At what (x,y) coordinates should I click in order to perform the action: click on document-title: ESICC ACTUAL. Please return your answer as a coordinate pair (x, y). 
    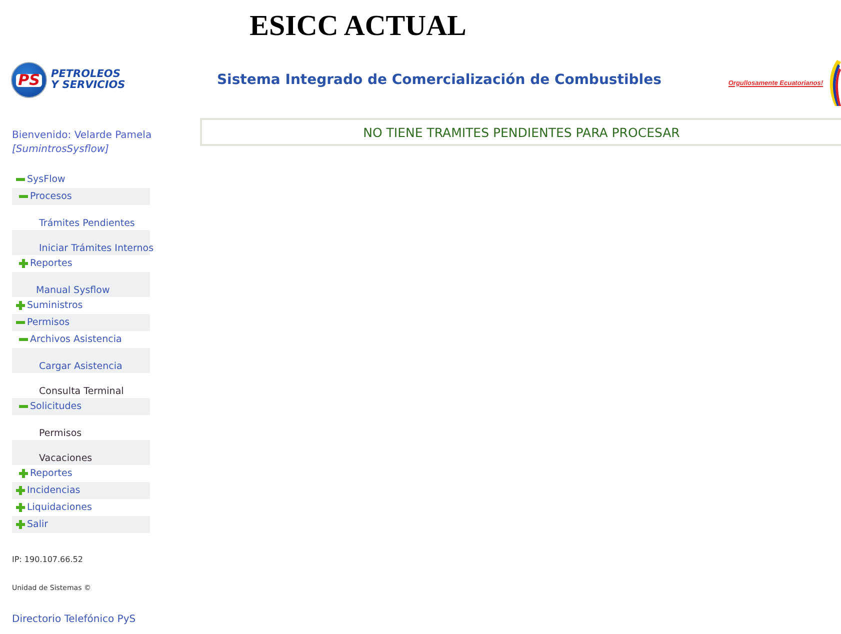
    Looking at the image, I should click on (358, 26).